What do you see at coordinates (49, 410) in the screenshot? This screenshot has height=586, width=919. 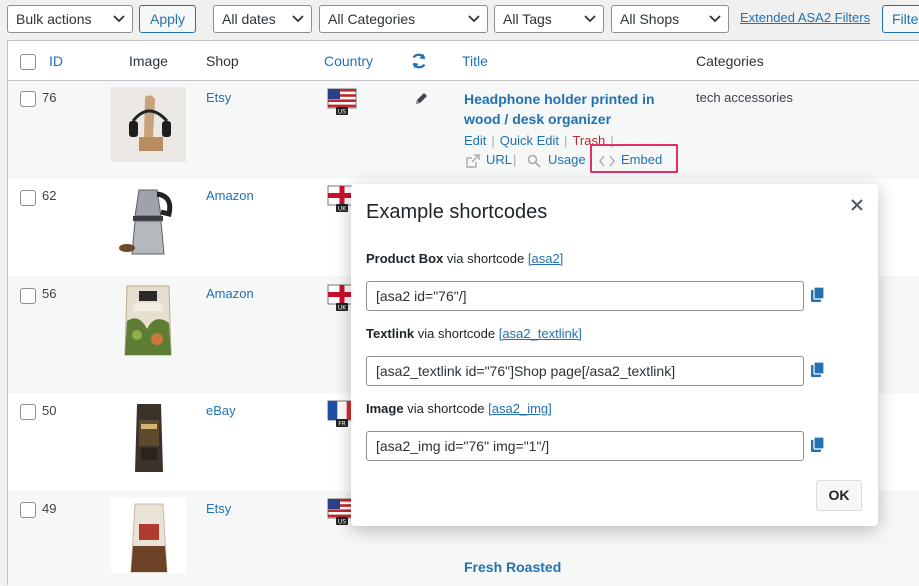 I see `row-id: 50` at bounding box center [49, 410].